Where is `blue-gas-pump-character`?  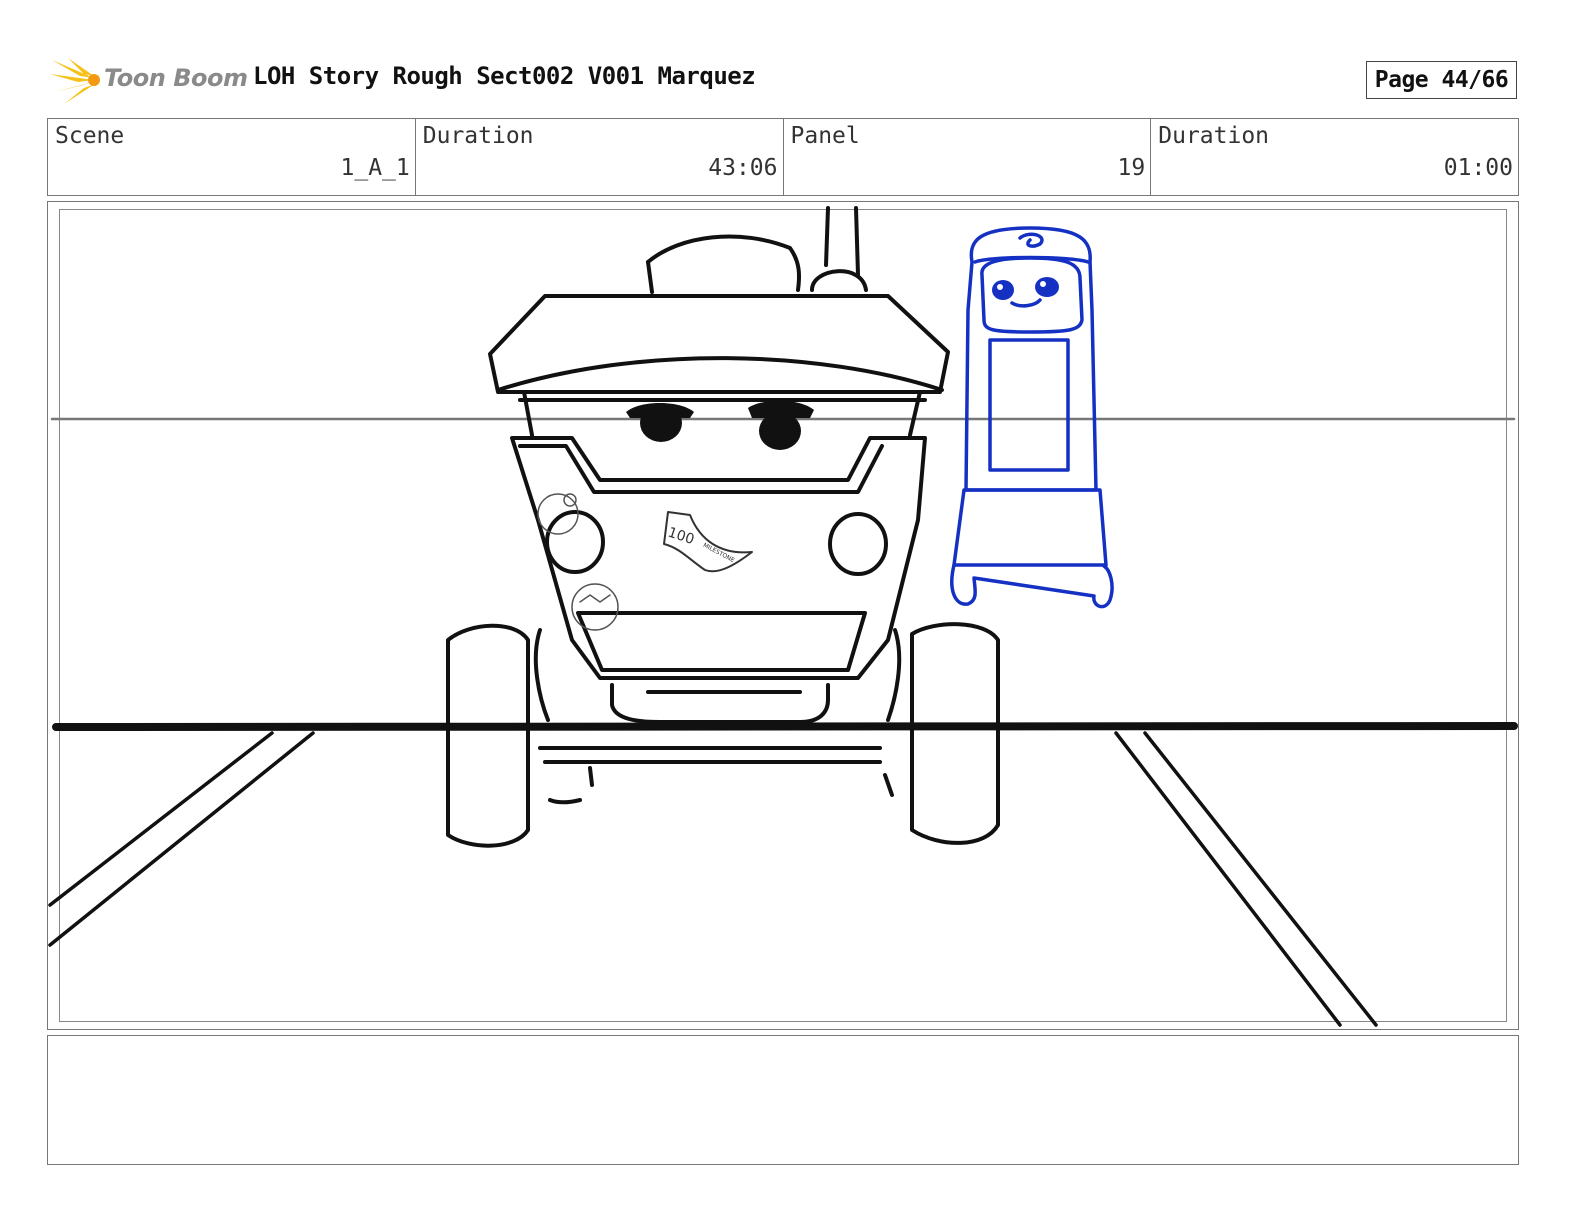 blue-gas-pump-character is located at coordinates (1032, 417).